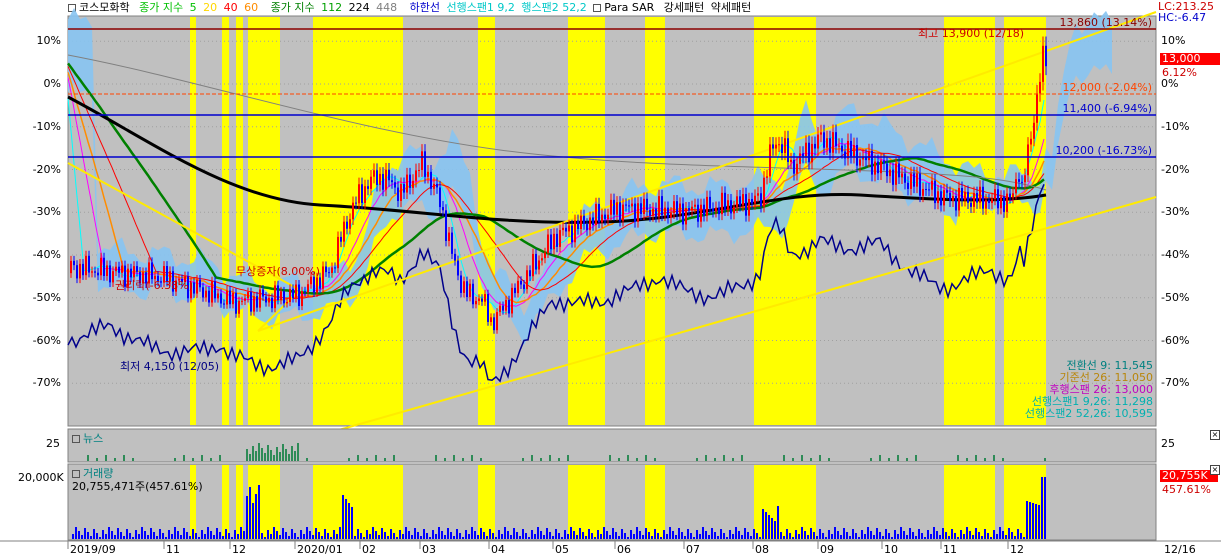 This screenshot has width=1221, height=559. What do you see at coordinates (1173, 41) in the screenshot?
I see `y-tick-right: 10%` at bounding box center [1173, 41].